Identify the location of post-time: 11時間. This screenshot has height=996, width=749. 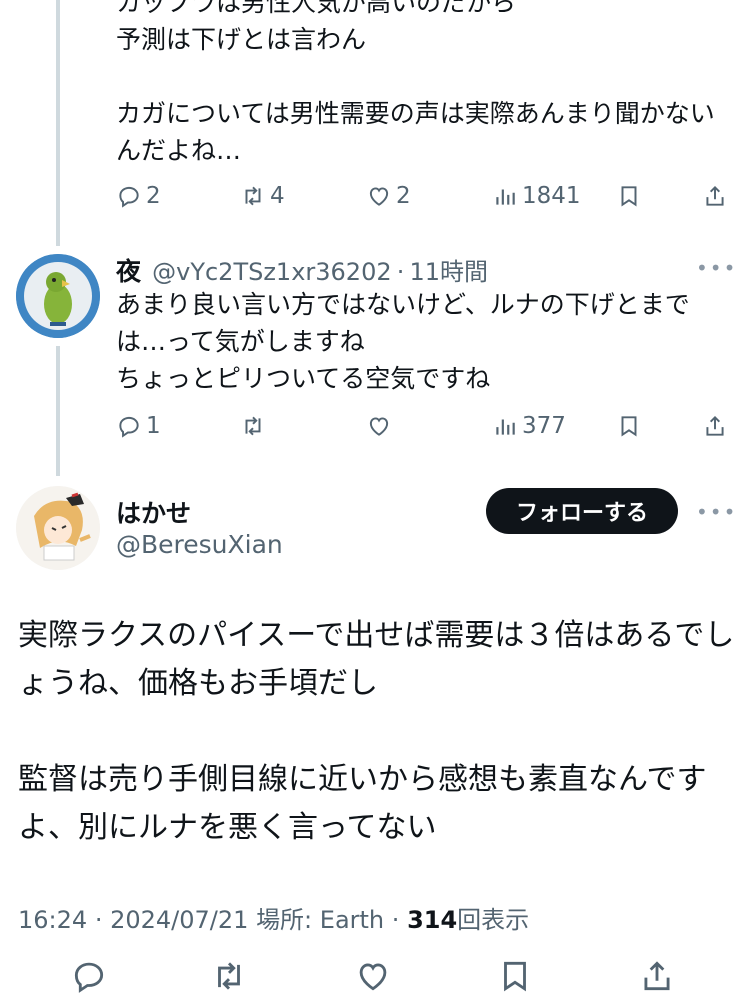
(448, 272).